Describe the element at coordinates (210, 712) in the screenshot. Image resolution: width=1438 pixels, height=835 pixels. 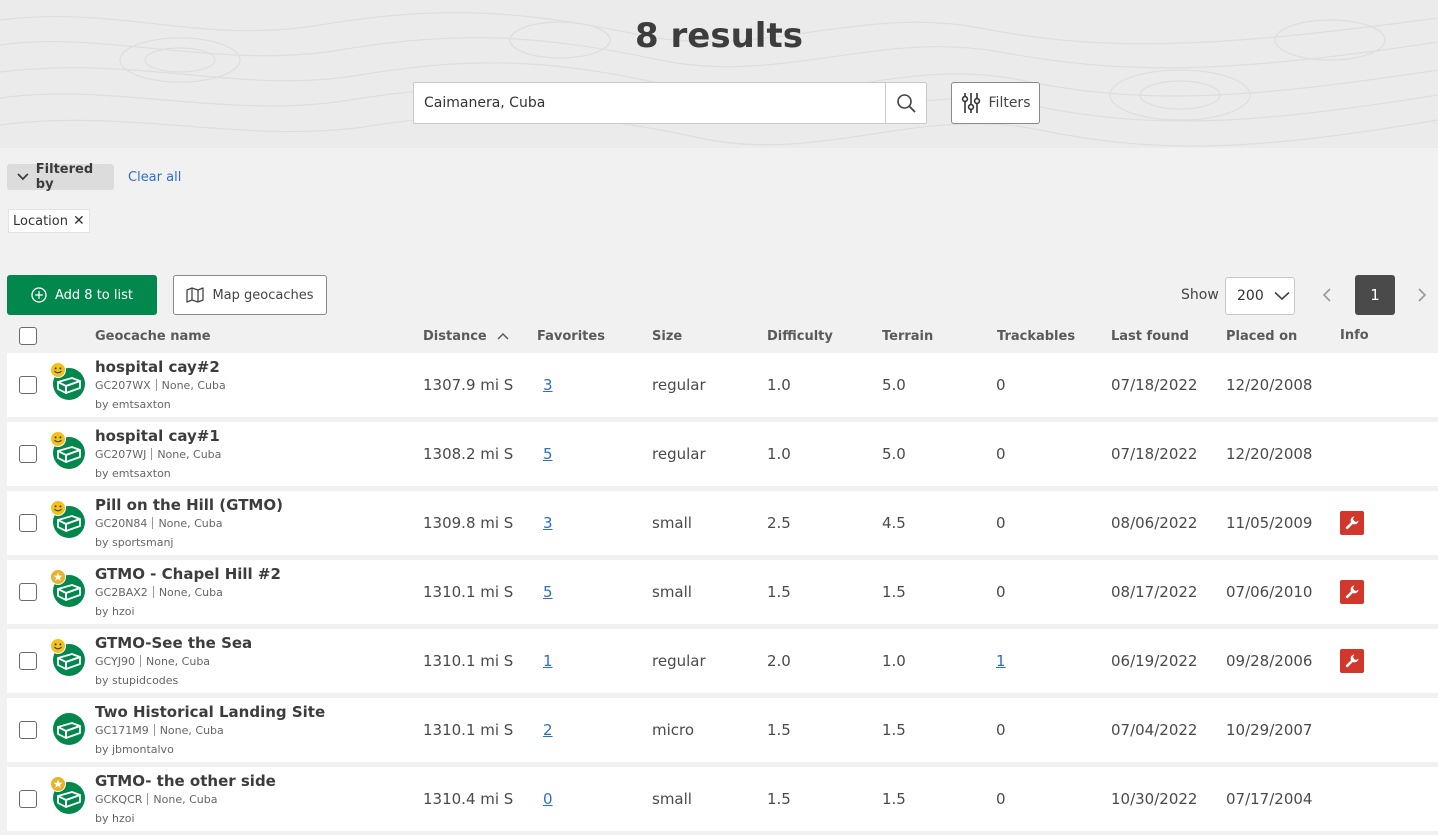
I see `cache-name-link: Two Historical Landing Site` at that location.